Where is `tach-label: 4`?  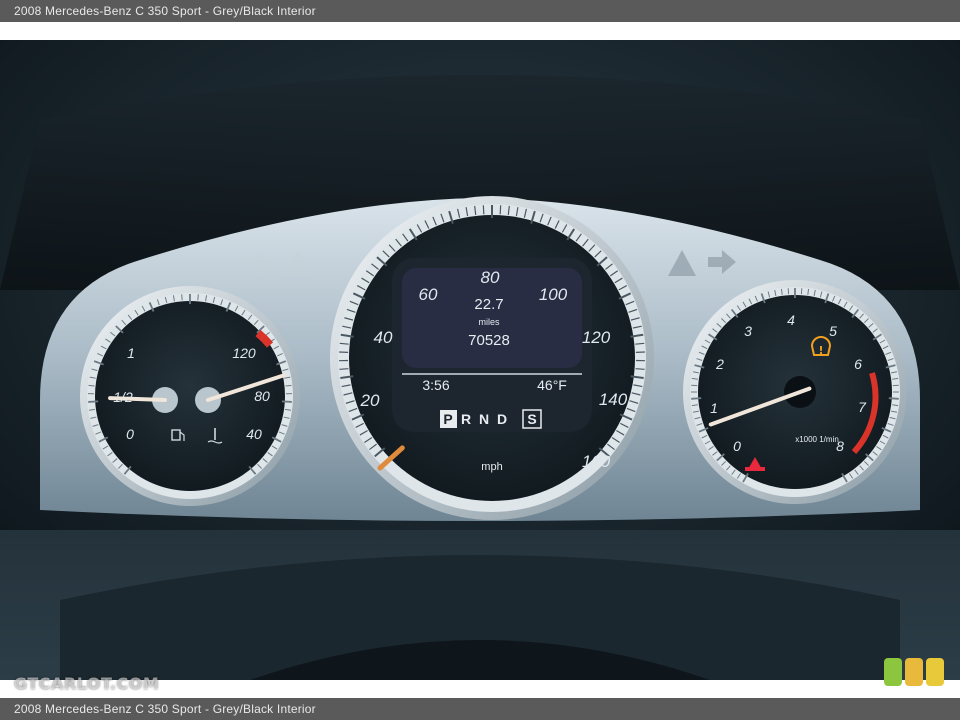
tach-label: 4 is located at coordinates (791, 320).